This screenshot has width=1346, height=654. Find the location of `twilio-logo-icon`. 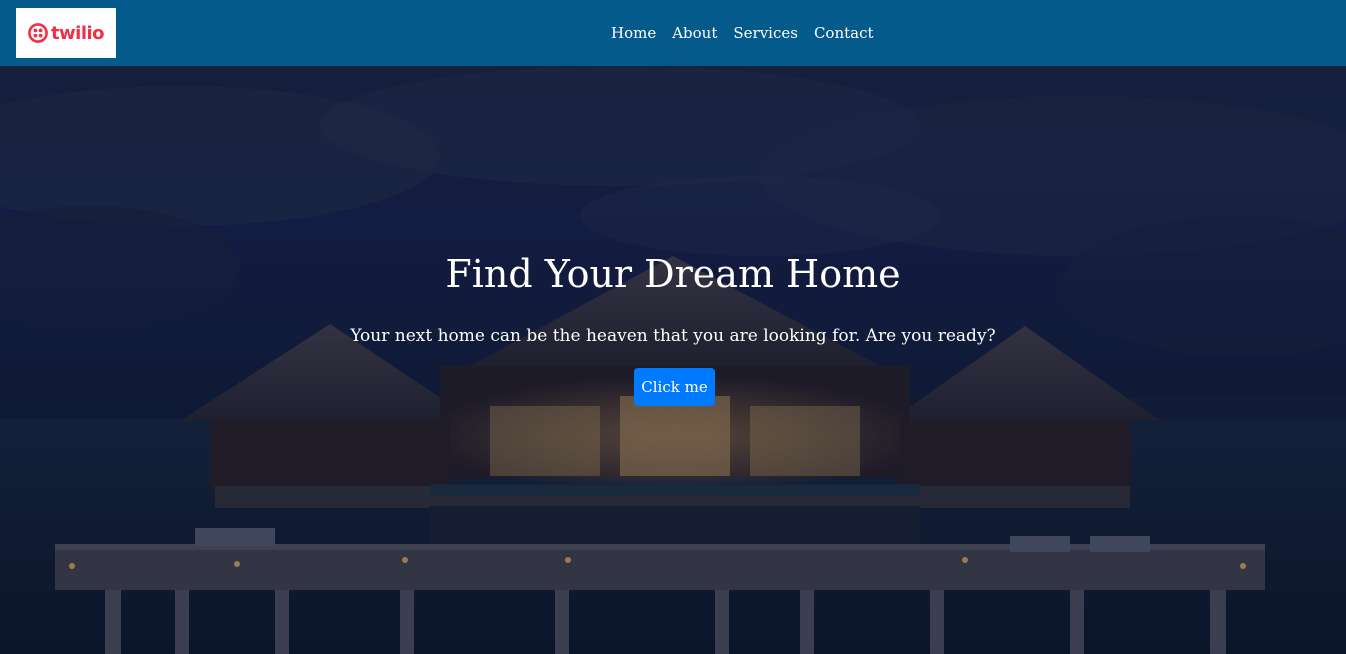

twilio-logo-icon is located at coordinates (38, 33).